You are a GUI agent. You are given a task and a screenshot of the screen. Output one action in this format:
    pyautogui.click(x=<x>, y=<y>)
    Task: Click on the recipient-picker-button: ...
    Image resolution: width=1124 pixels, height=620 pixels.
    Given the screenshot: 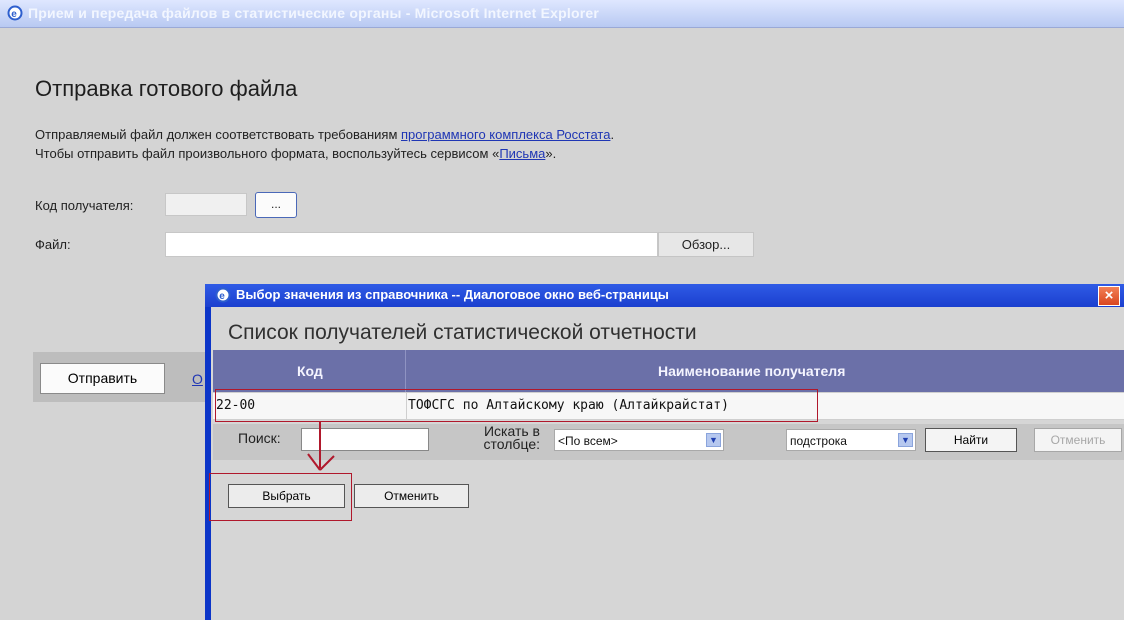 What is the action you would take?
    pyautogui.click(x=276, y=205)
    